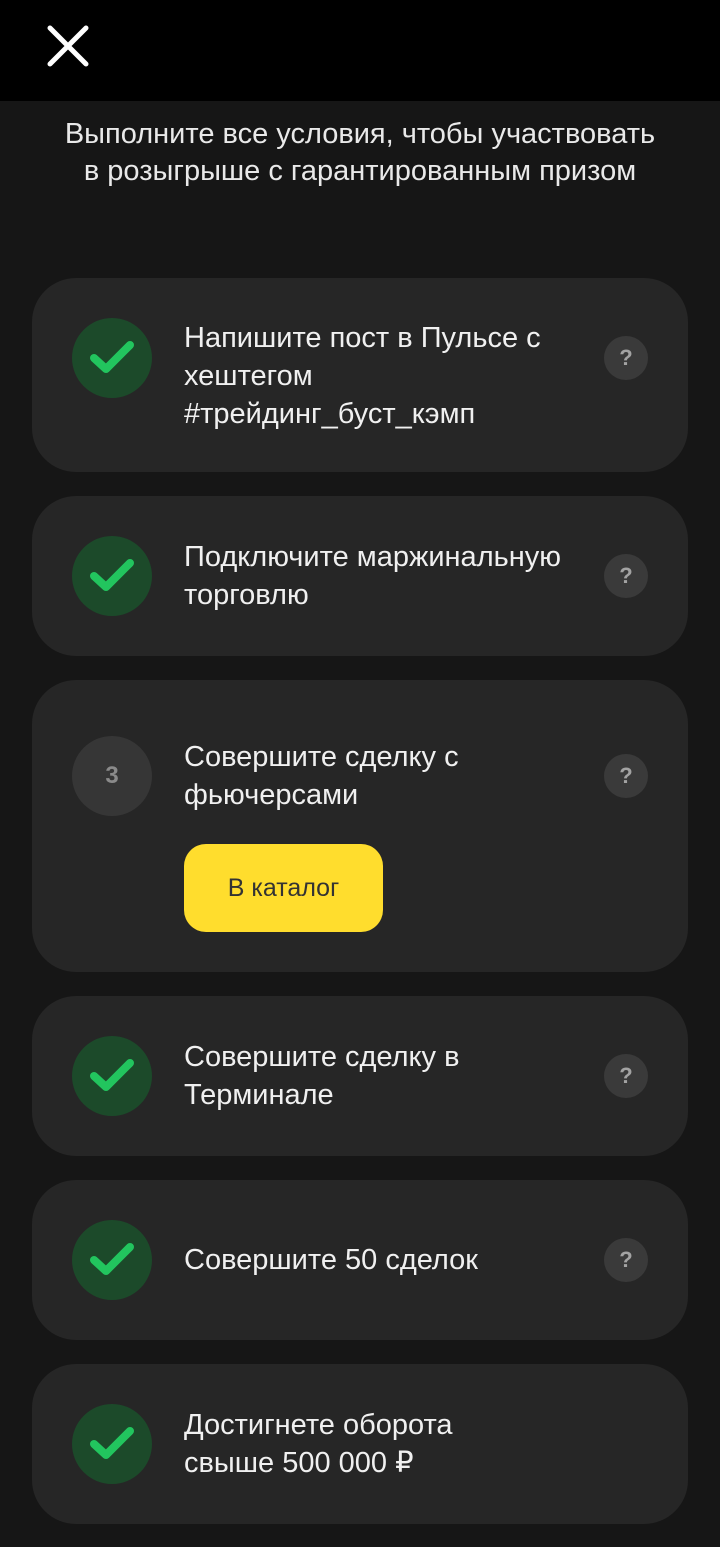 This screenshot has width=720, height=1547. I want to click on task-status-step-number: 3, so click(112, 776).